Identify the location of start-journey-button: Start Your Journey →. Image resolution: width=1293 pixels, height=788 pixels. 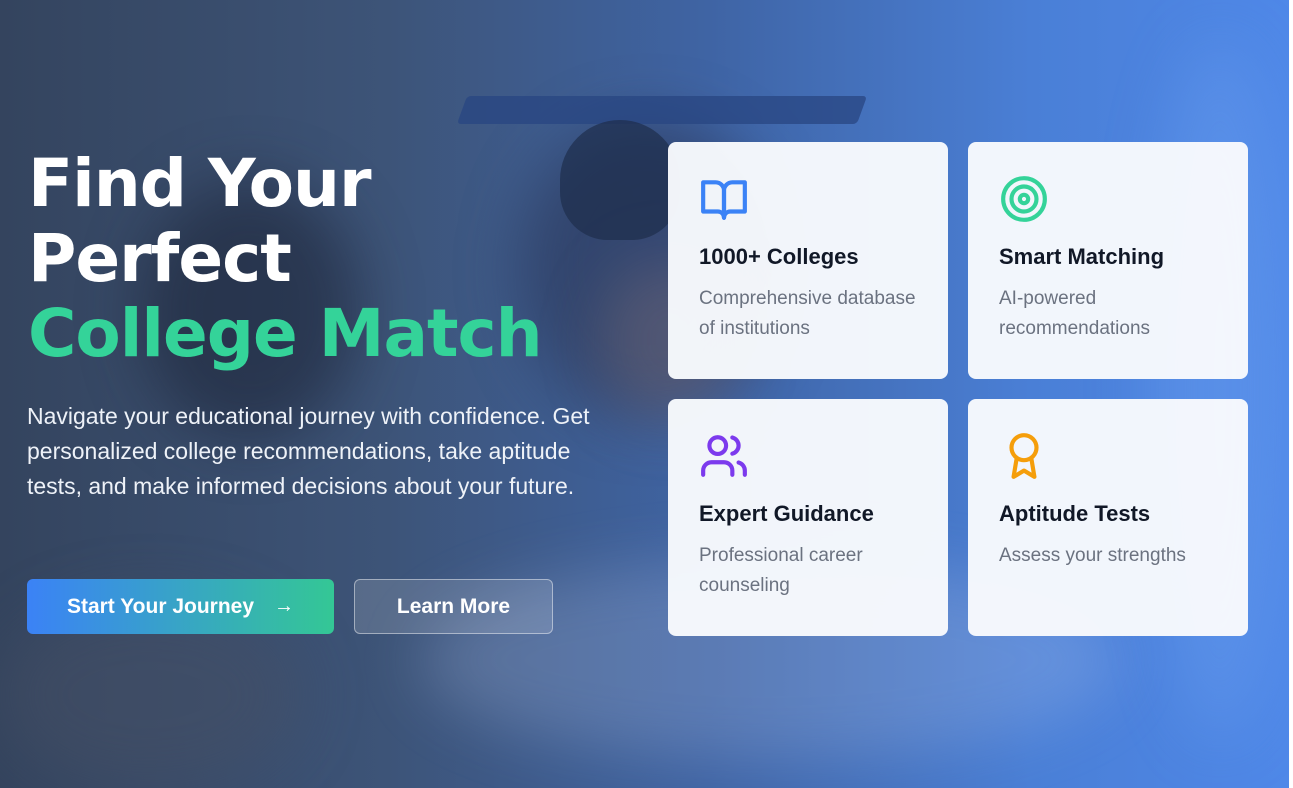
(180, 606).